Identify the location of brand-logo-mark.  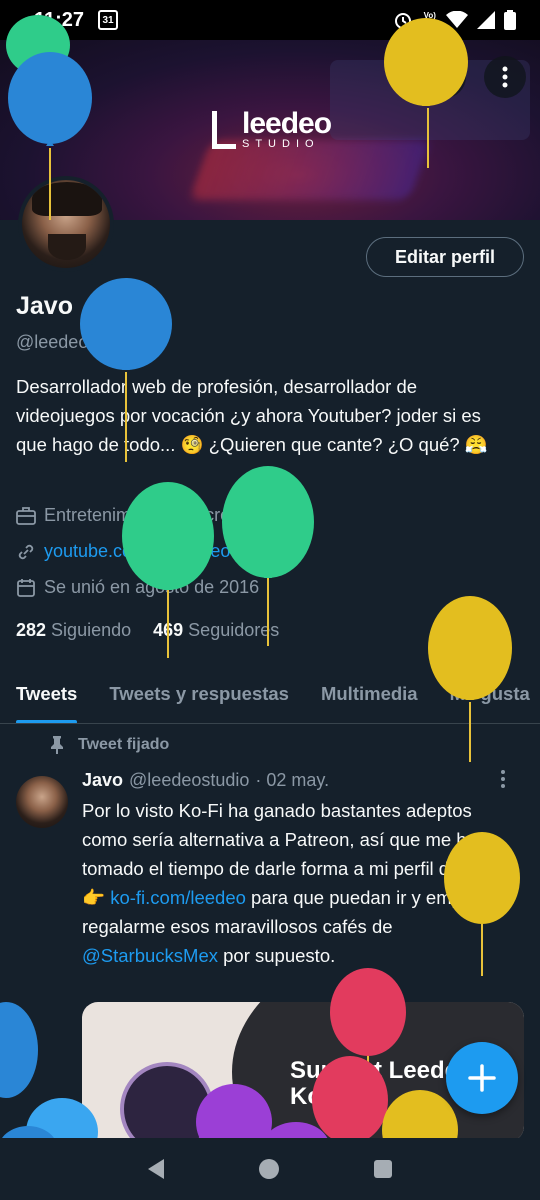
(224, 130).